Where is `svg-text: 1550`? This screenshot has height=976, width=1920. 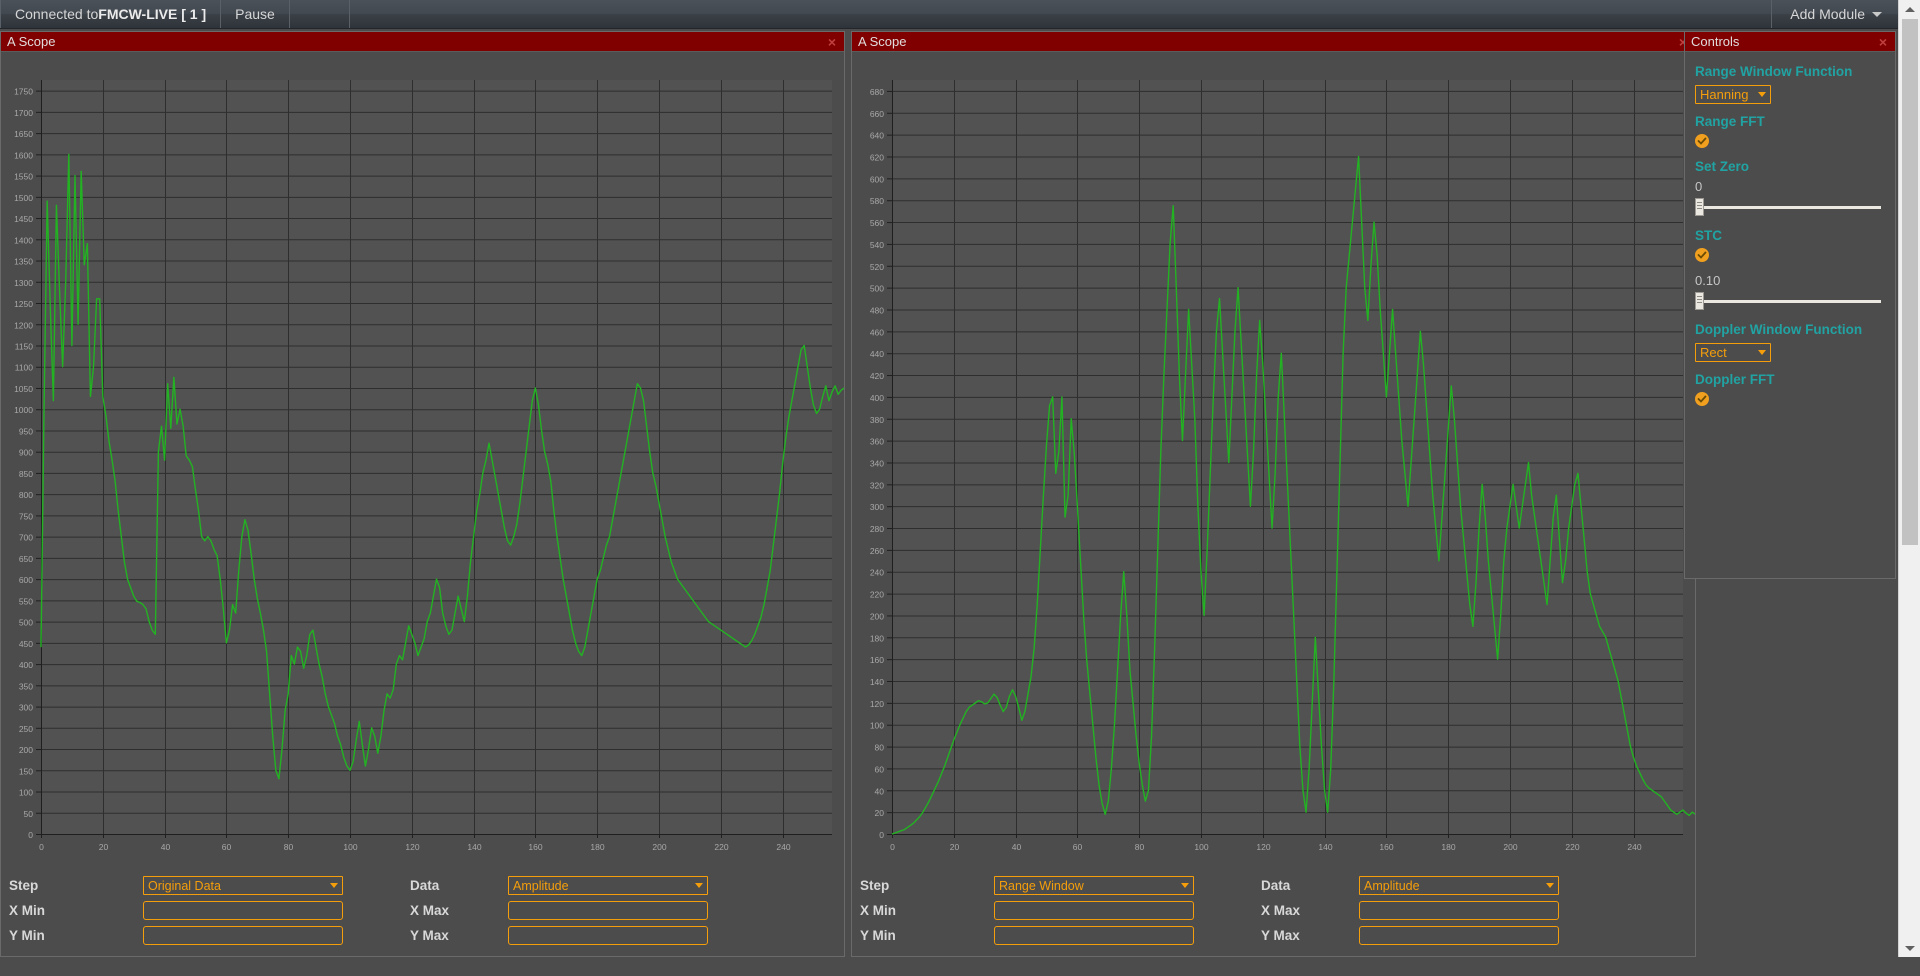 svg-text: 1550 is located at coordinates (23, 177).